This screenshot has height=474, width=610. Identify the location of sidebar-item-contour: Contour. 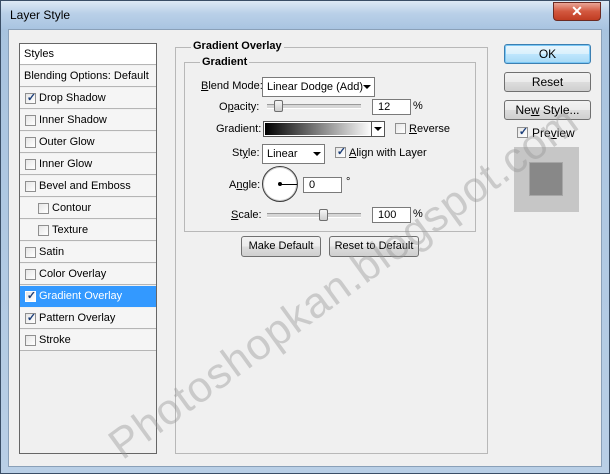
(88, 208).